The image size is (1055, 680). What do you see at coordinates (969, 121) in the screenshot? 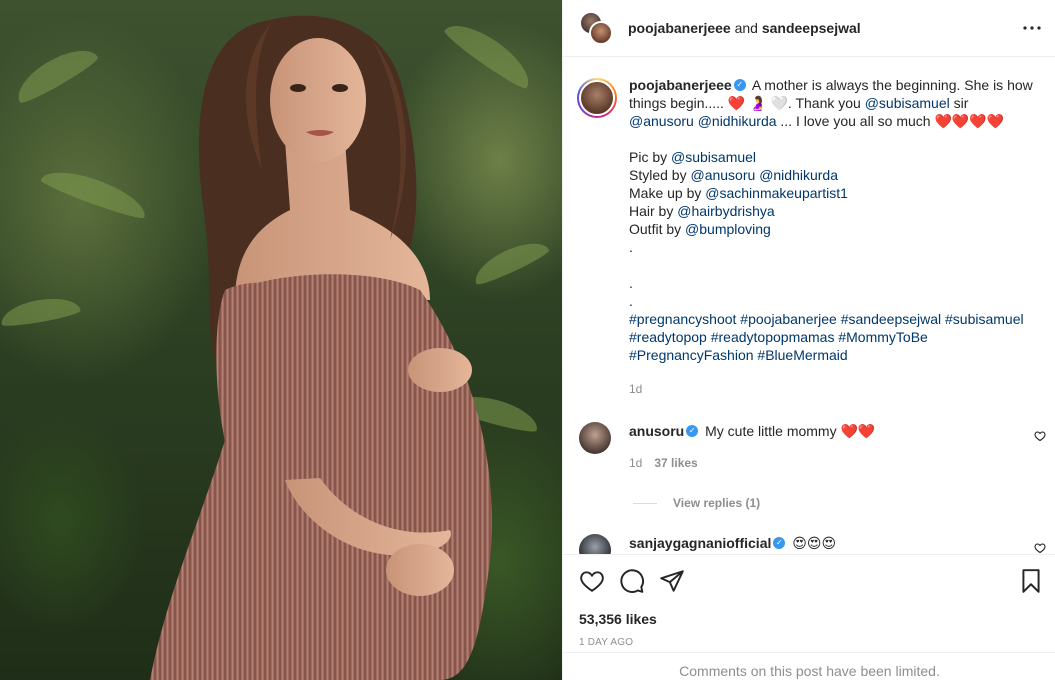
I see `caption-emoji: ❤️❤️❤️❤️` at bounding box center [969, 121].